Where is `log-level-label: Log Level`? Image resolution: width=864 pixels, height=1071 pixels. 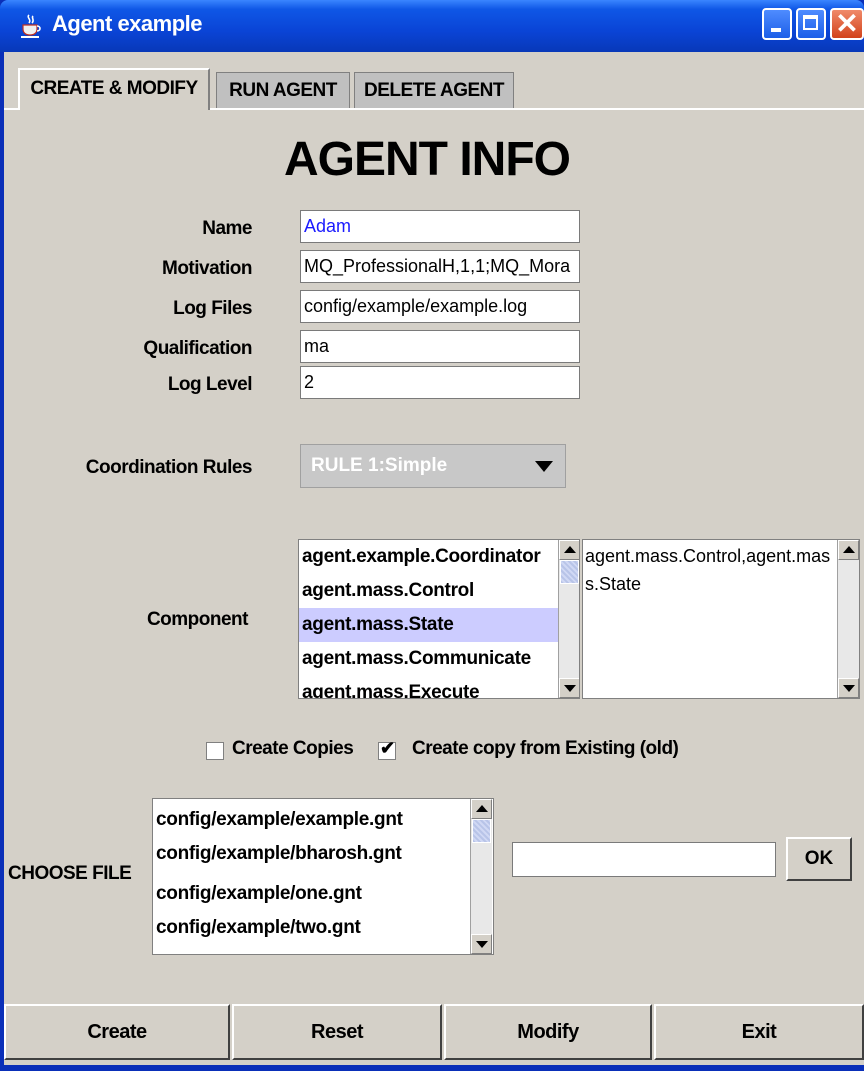 log-level-label: Log Level is located at coordinates (210, 384).